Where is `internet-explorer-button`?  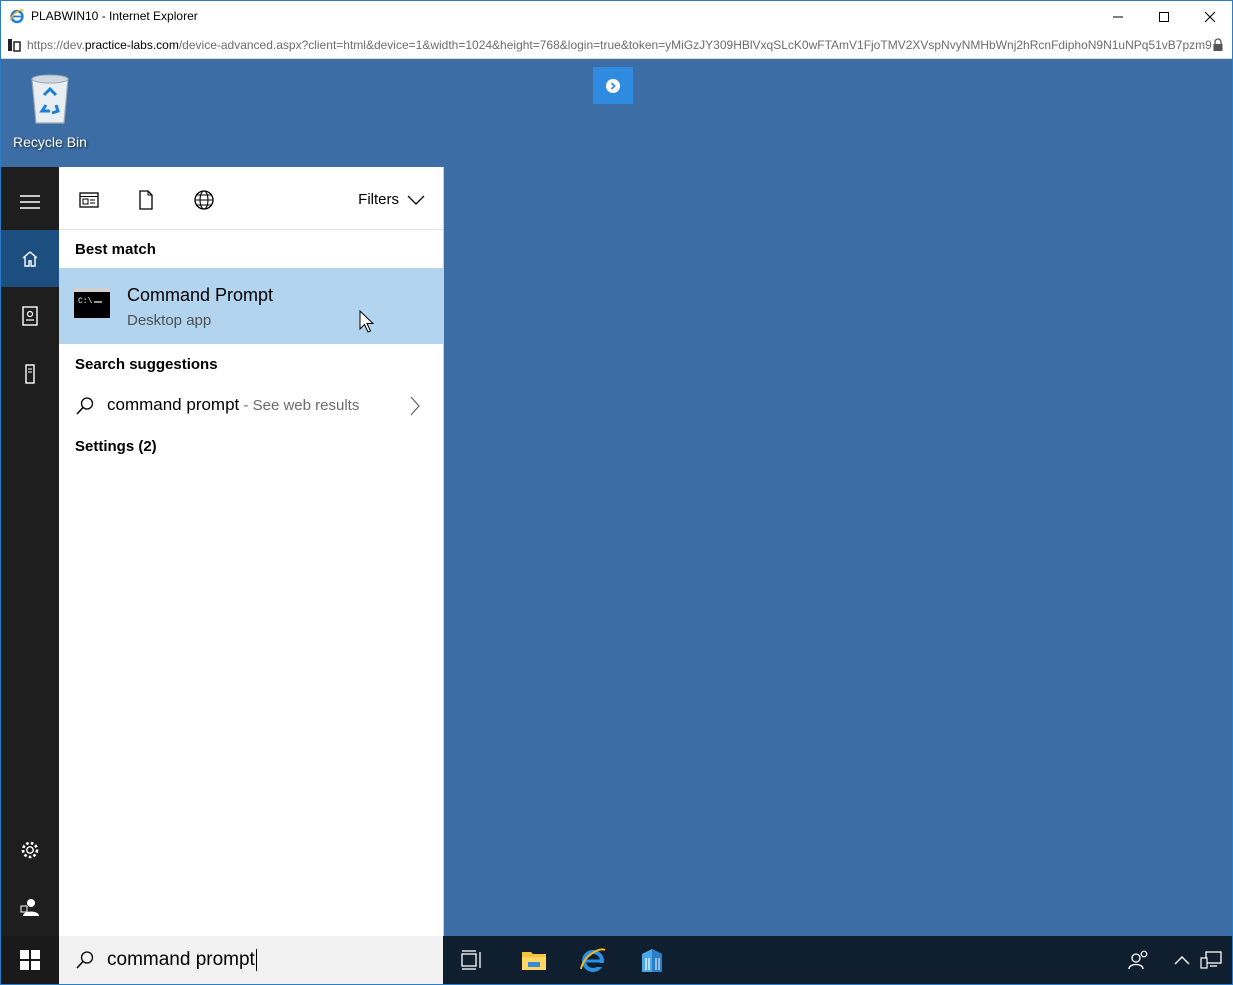
internet-explorer-button is located at coordinates (593, 960).